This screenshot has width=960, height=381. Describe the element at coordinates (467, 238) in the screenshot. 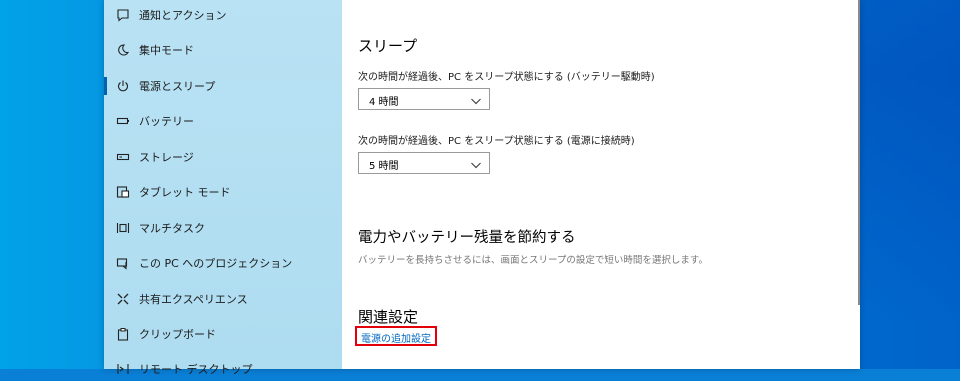

I see `save-power-title: 電力やバッテリー残量を節約する` at that location.